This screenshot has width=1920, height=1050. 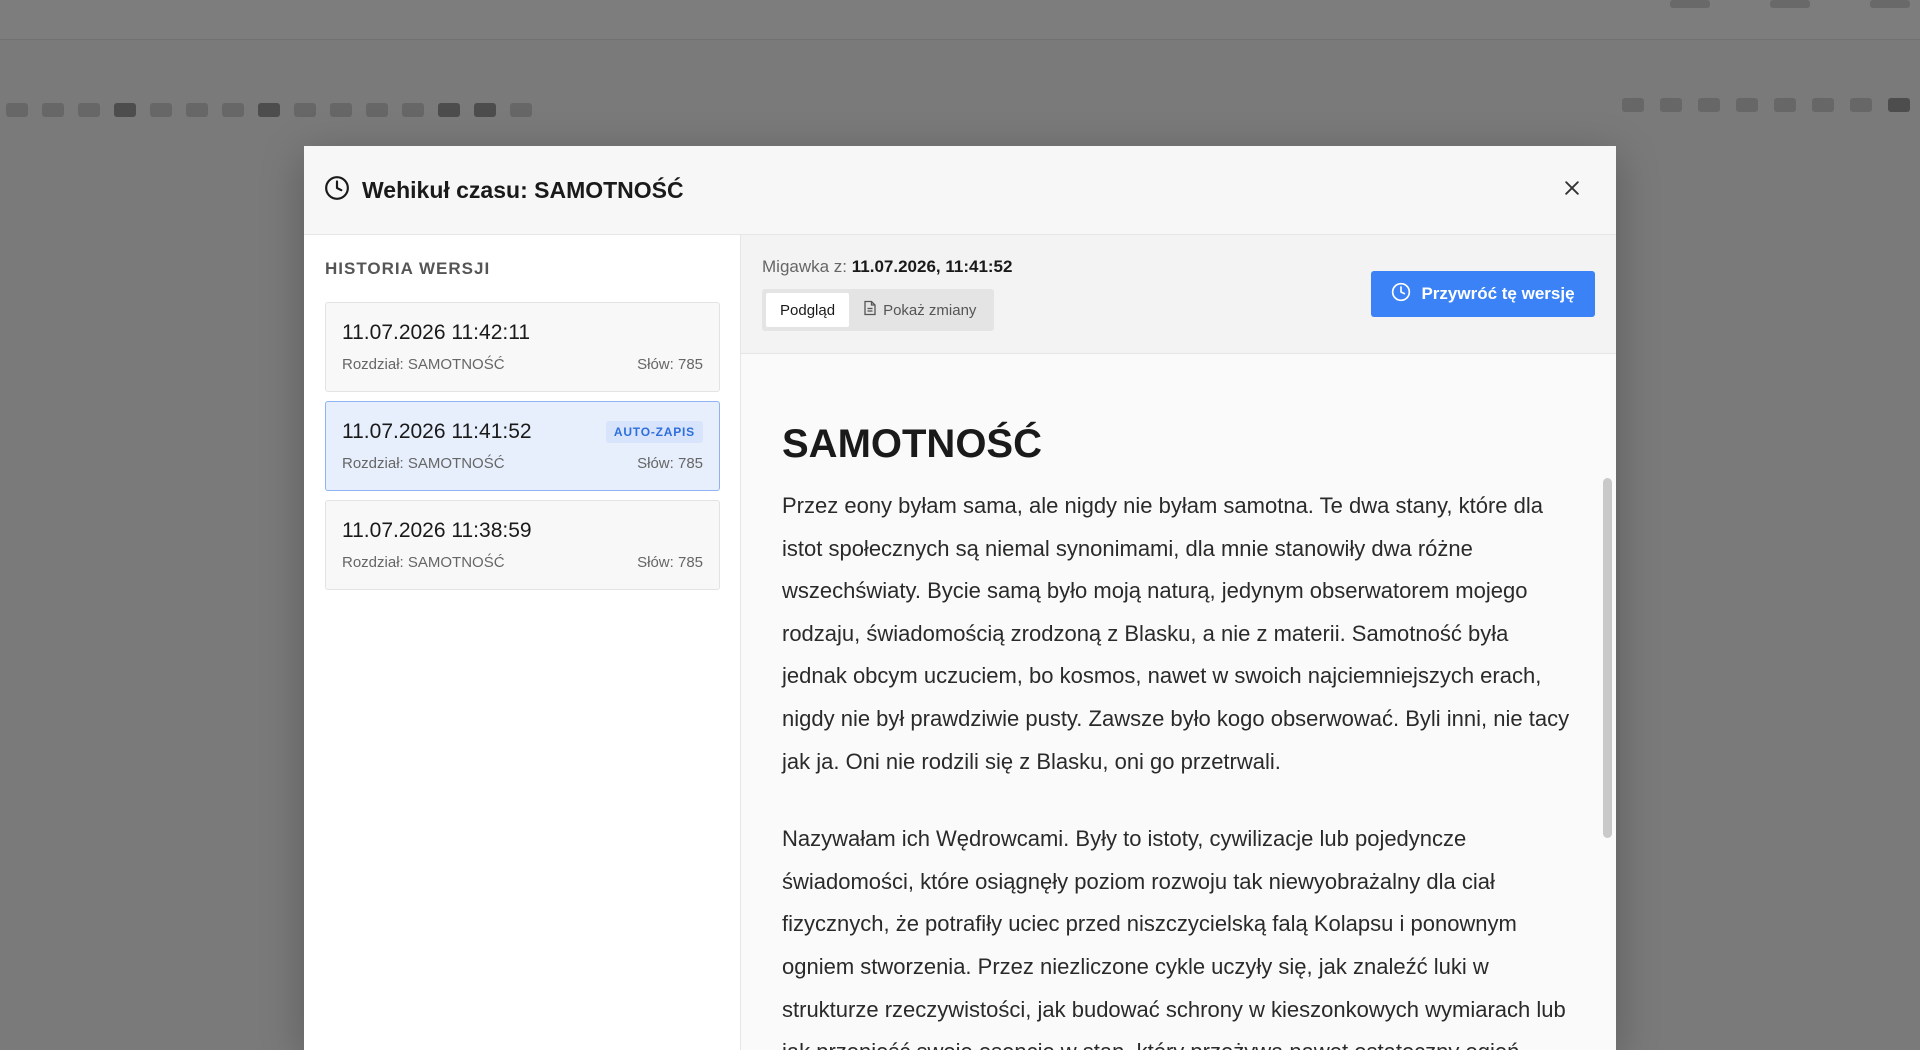 I want to click on modal-title: Wehikuł czasu: SAMOTNOŚĆ, so click(x=523, y=189).